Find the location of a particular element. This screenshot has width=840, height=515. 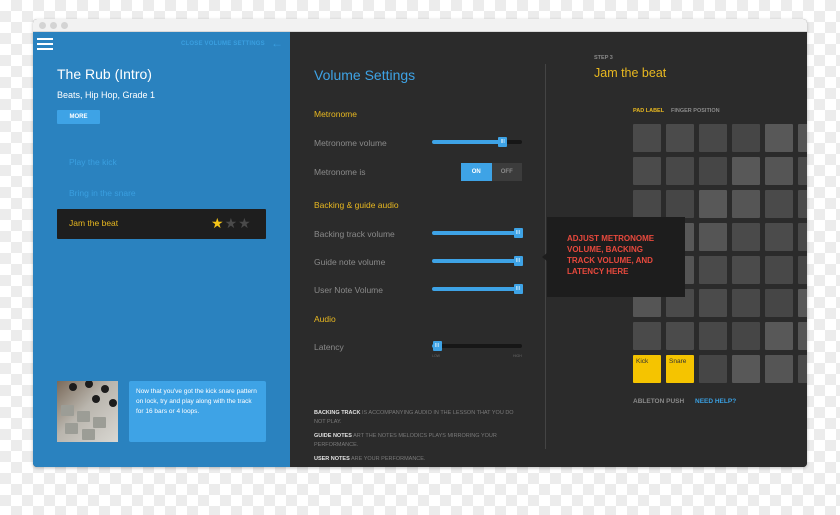

metronome-toggle: ON OFF is located at coordinates (491, 172).